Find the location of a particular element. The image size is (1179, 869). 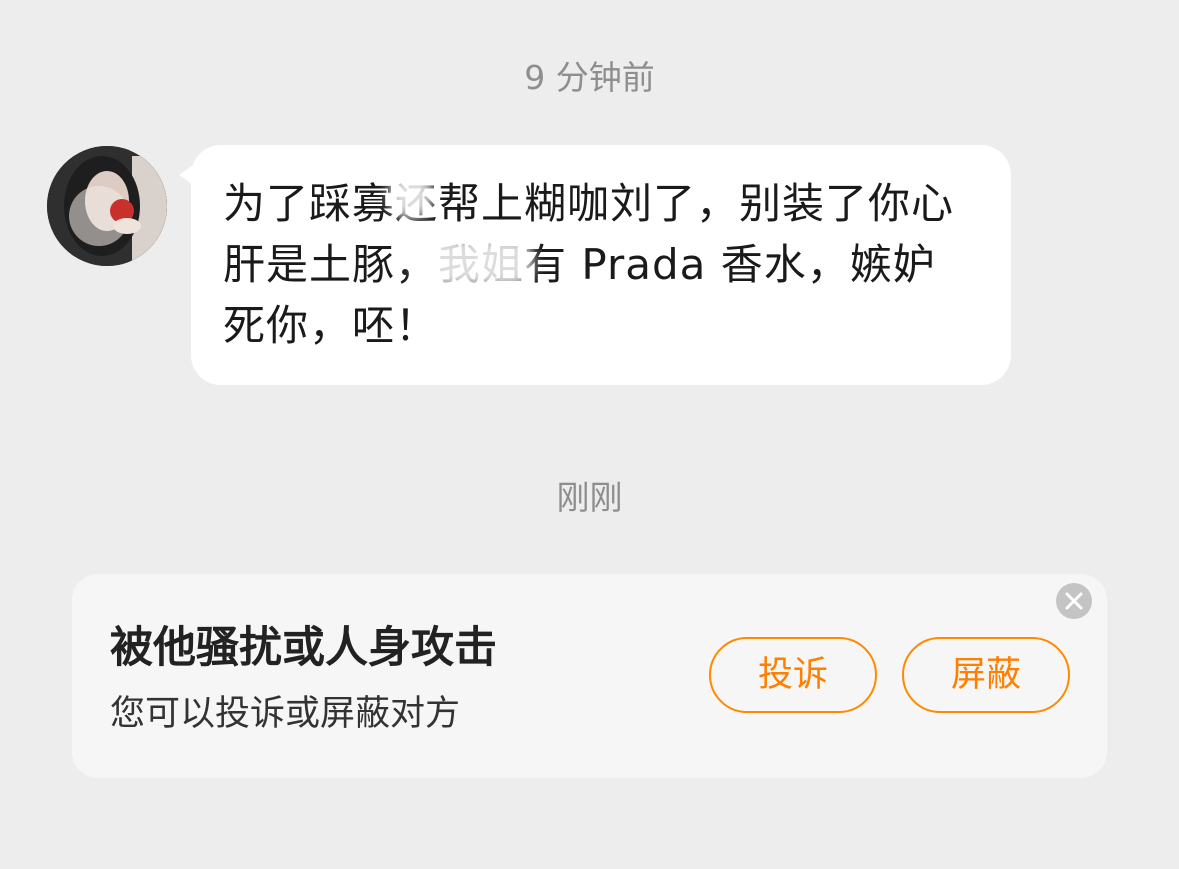

timestamp-earlier: 9 分钟前 is located at coordinates (589, 77).